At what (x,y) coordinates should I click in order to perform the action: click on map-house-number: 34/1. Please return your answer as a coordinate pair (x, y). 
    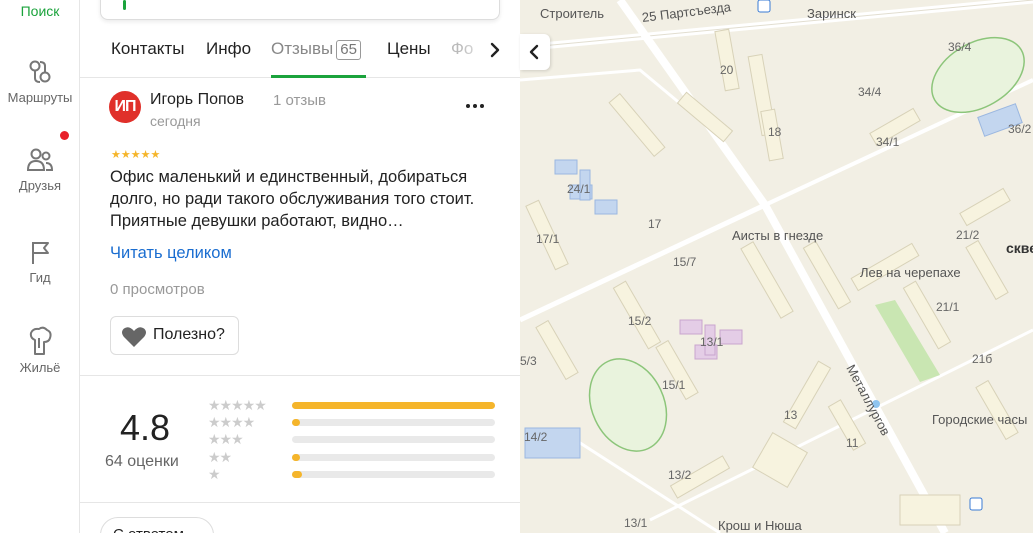
    Looking at the image, I should click on (888, 142).